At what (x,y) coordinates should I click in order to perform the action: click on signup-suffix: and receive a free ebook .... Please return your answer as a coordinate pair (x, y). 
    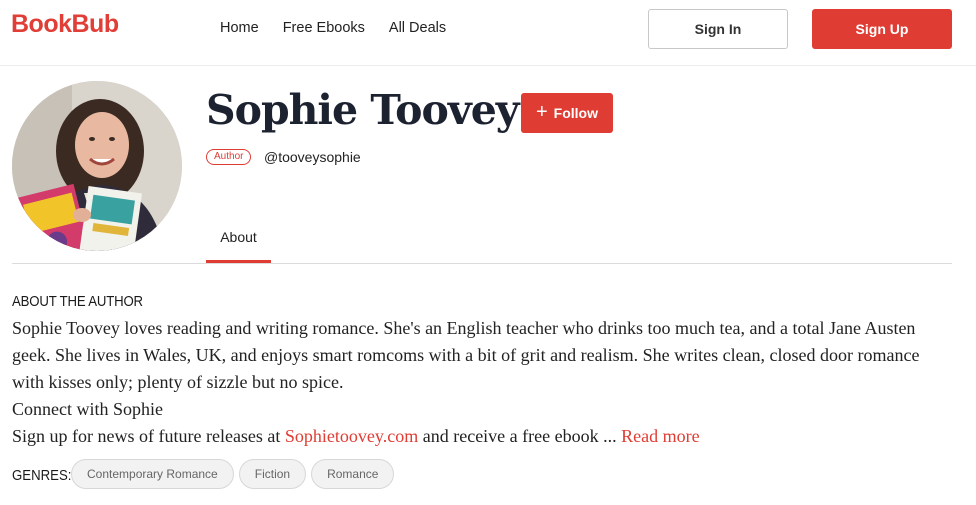
    Looking at the image, I should click on (520, 436).